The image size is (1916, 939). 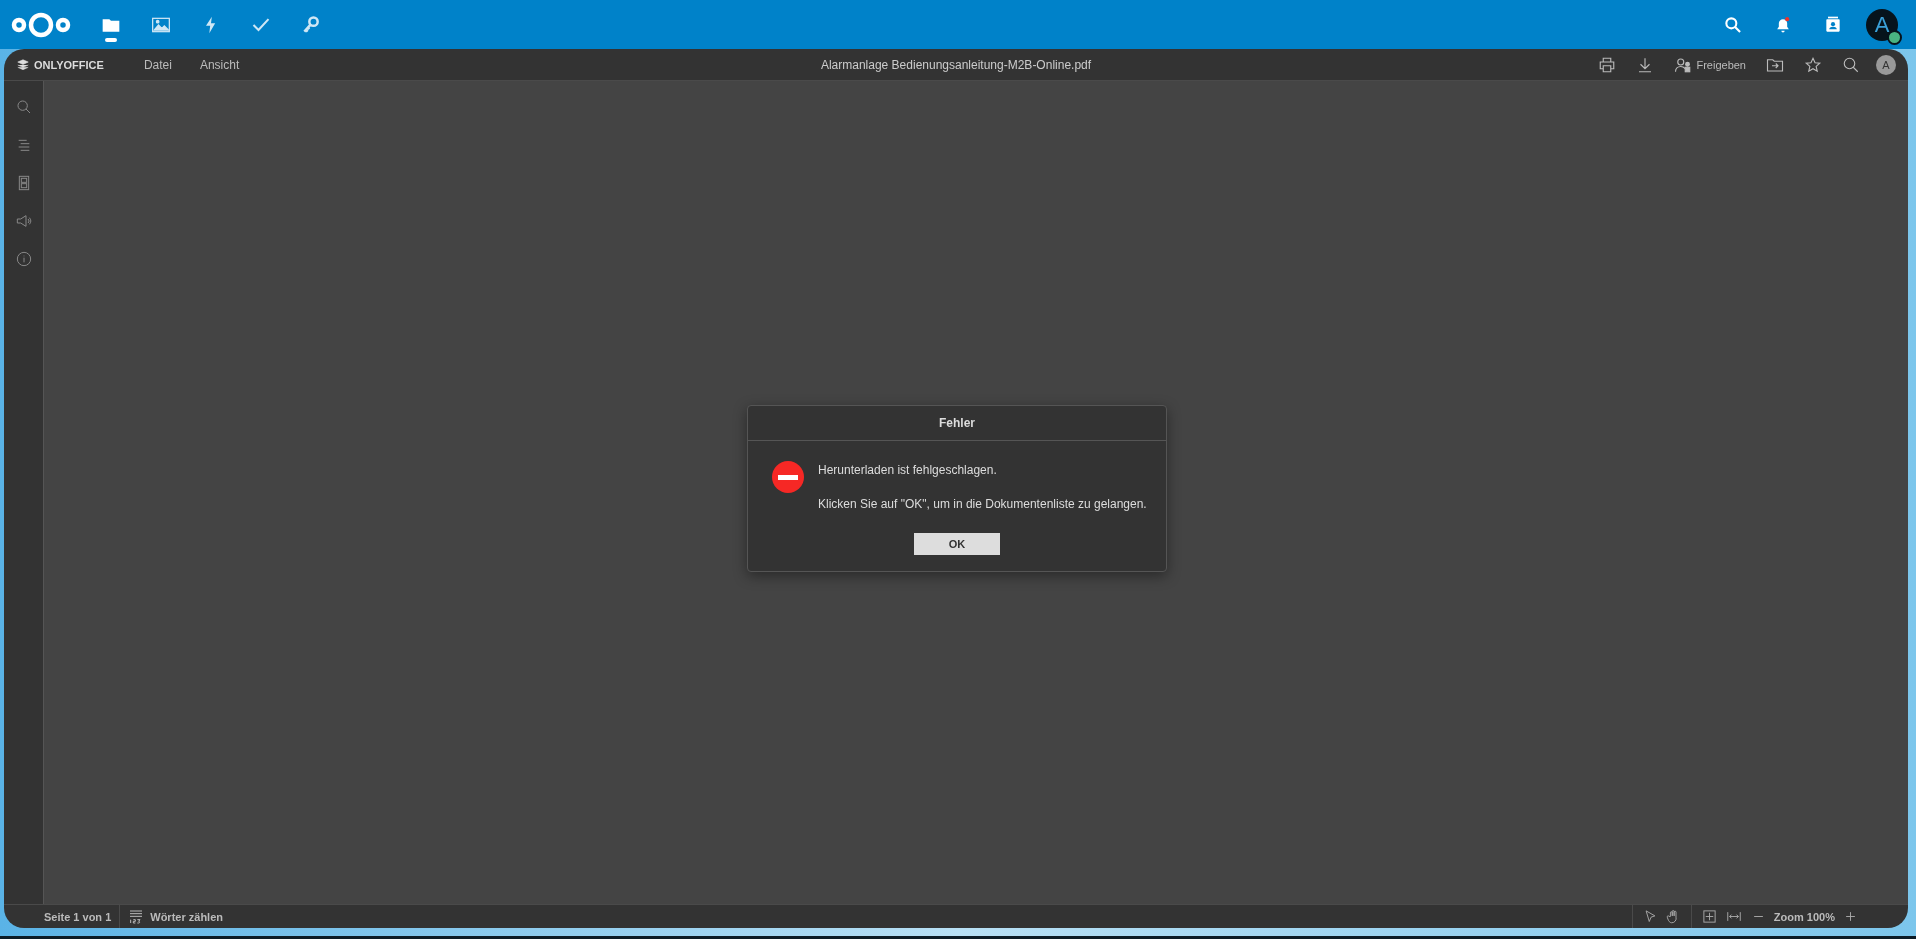 What do you see at coordinates (219, 64) in the screenshot?
I see `menu-item: Ansicht` at bounding box center [219, 64].